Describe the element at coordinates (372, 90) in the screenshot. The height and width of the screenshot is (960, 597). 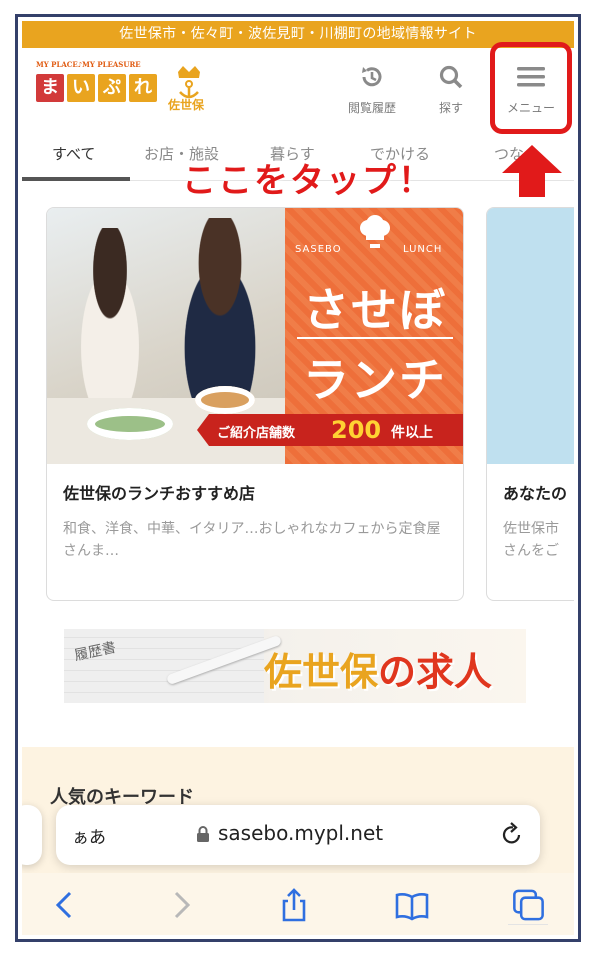
I see `history-button: 閲覧履歴` at that location.